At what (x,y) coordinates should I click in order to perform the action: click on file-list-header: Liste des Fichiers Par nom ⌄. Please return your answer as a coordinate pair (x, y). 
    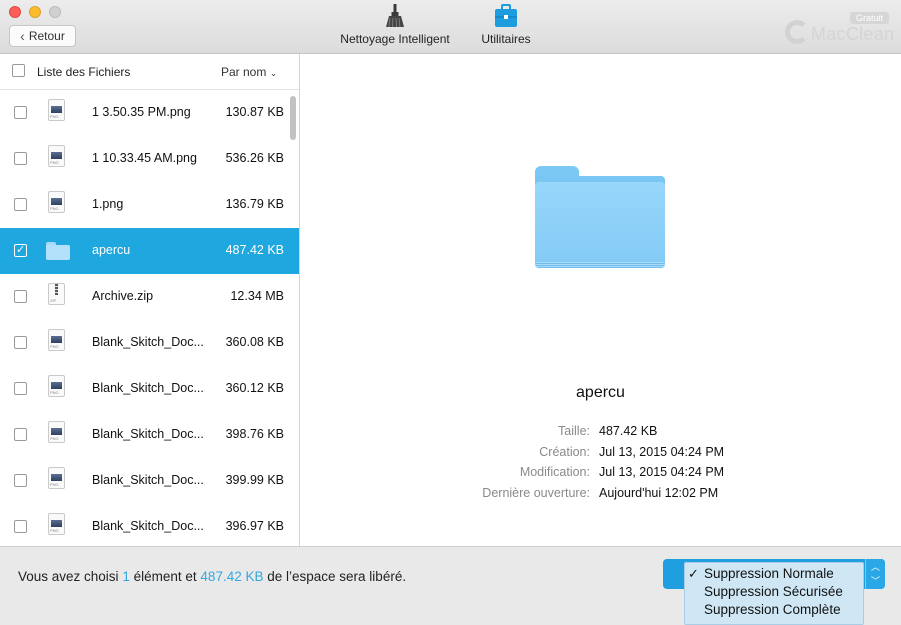
    Looking at the image, I should click on (149, 72).